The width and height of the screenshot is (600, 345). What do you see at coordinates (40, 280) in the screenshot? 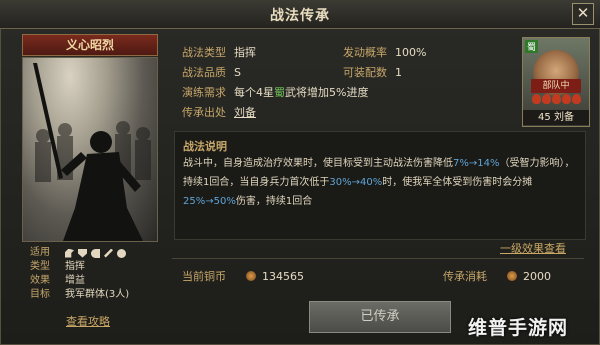
I see `info-label: 效果` at bounding box center [40, 280].